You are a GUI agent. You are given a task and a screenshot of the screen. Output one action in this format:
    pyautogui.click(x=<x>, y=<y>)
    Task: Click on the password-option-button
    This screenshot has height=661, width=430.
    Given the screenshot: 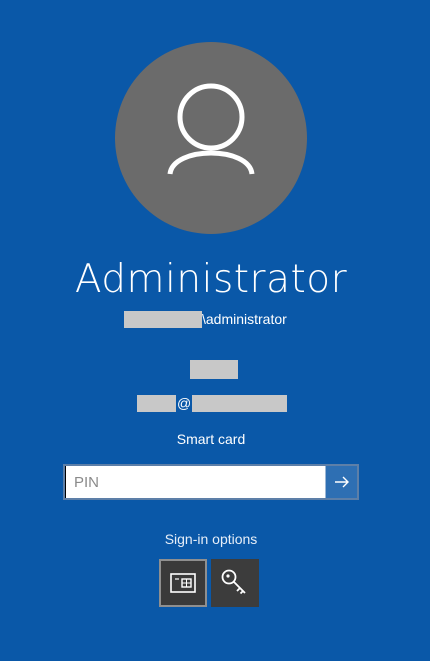 What is the action you would take?
    pyautogui.click(x=235, y=583)
    